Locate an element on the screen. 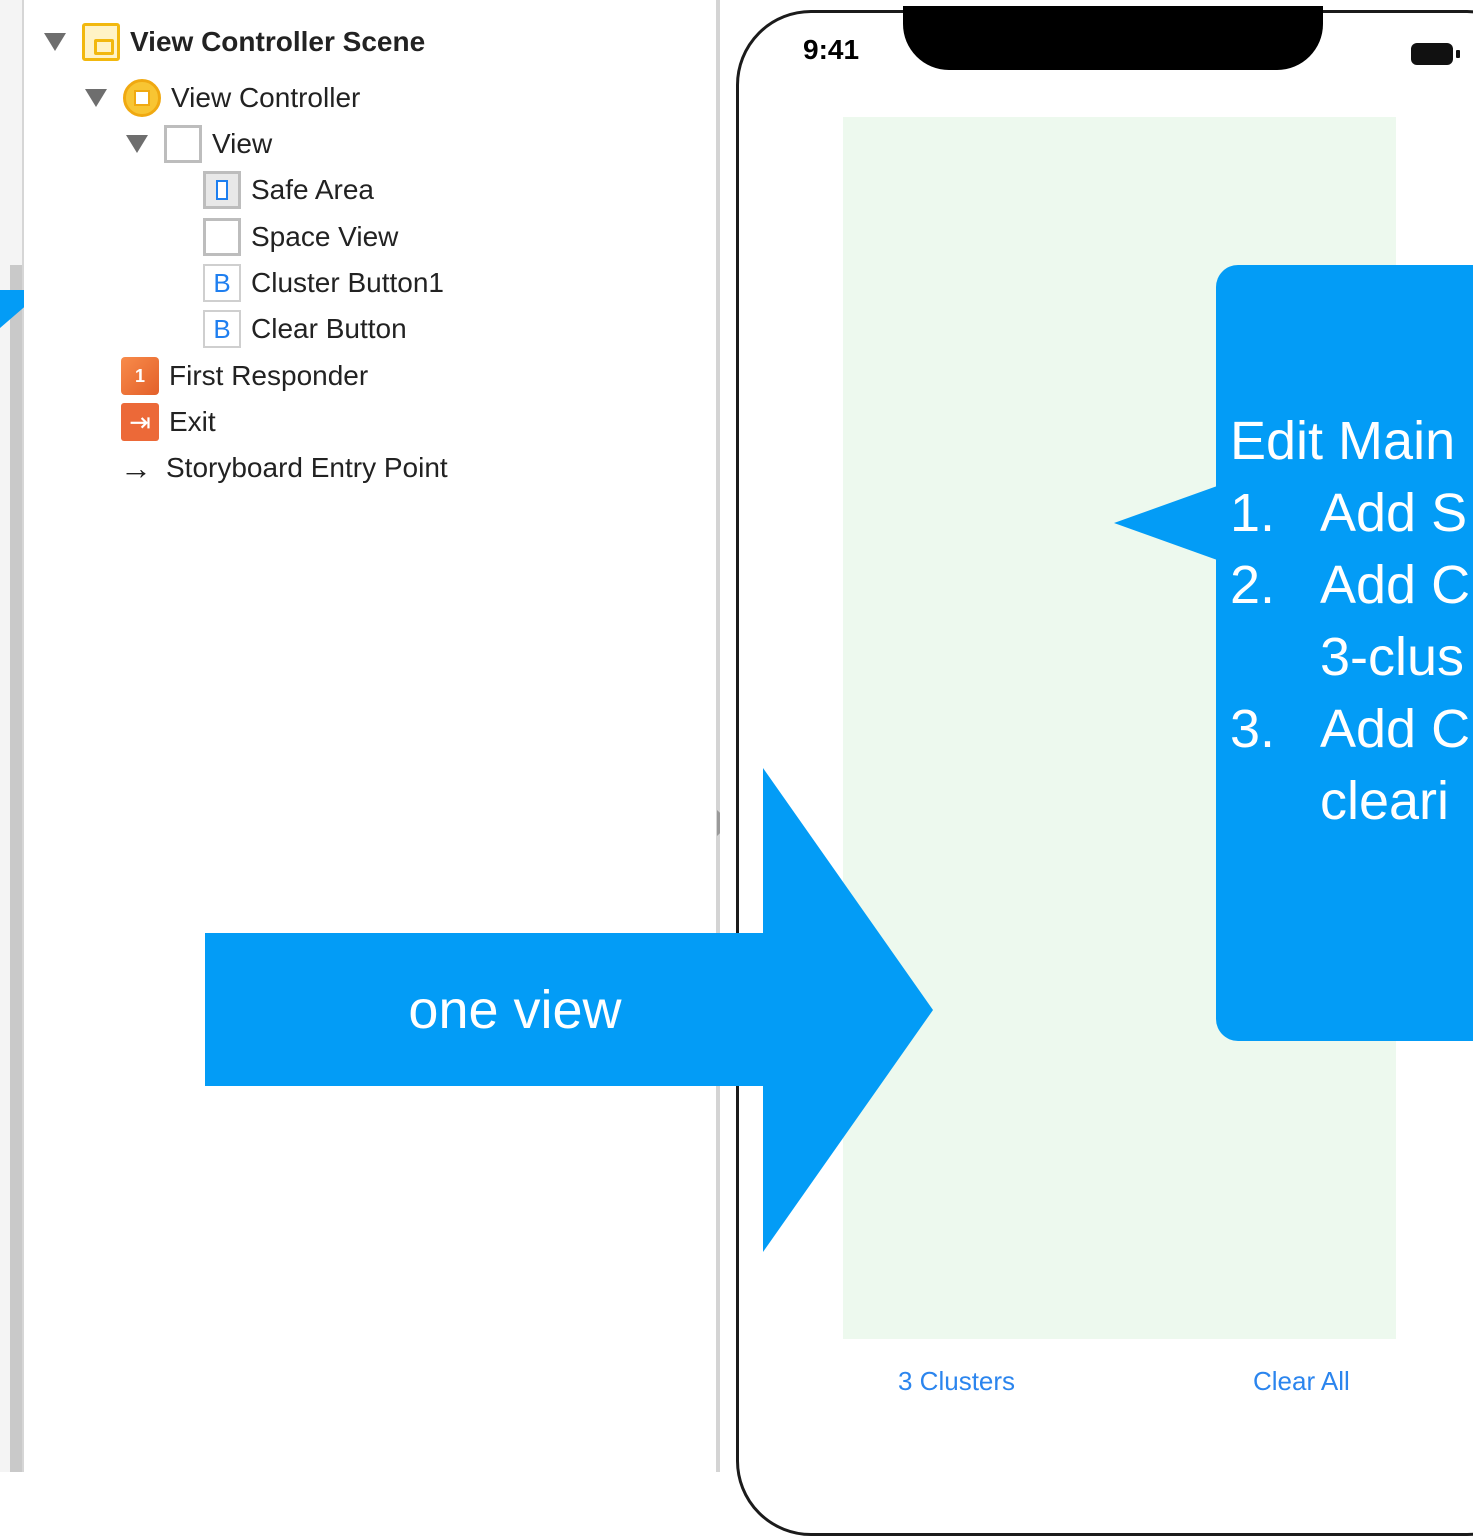  outline-label: View is located at coordinates (242, 143).